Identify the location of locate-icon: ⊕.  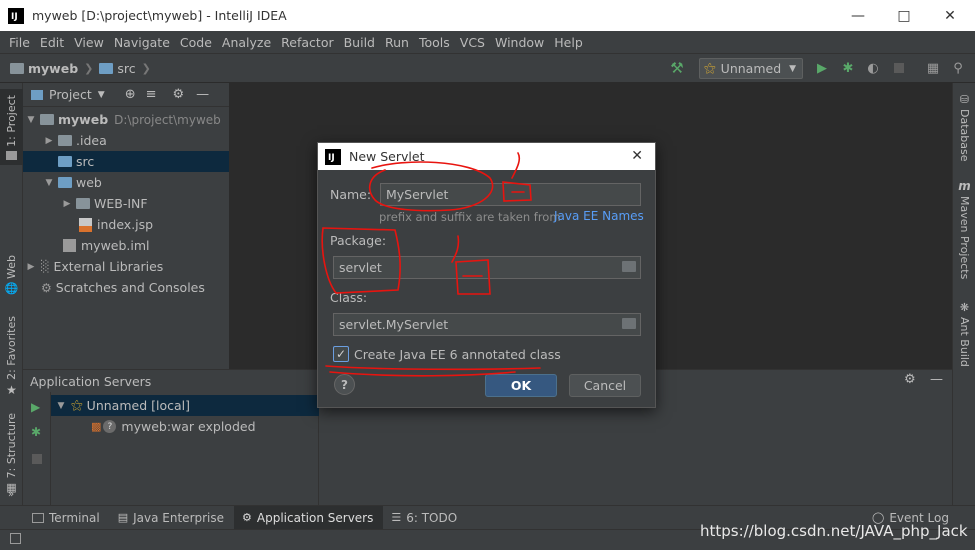
(130, 94).